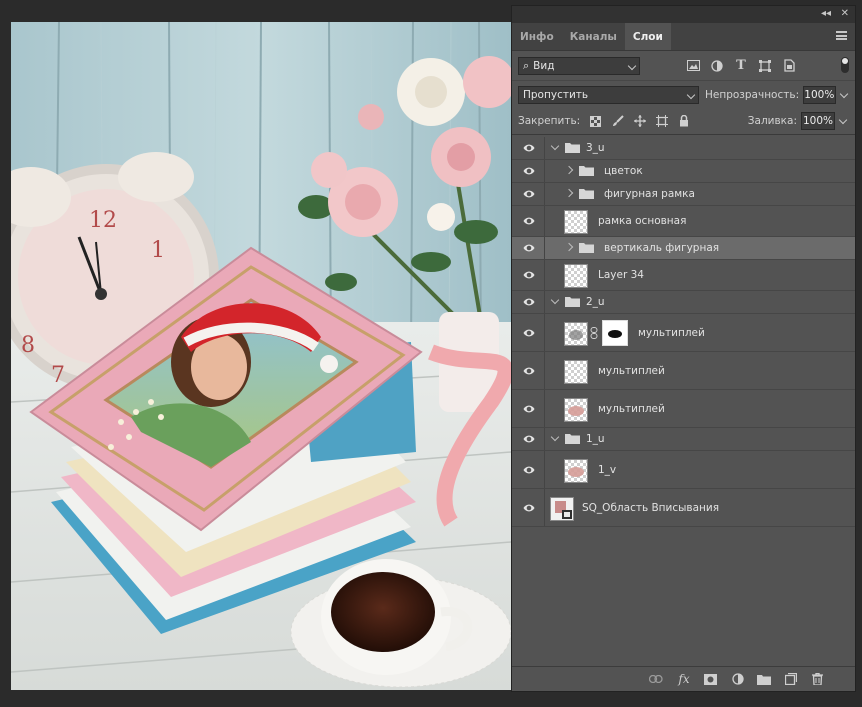  What do you see at coordinates (817, 679) in the screenshot?
I see `trash-icon` at bounding box center [817, 679].